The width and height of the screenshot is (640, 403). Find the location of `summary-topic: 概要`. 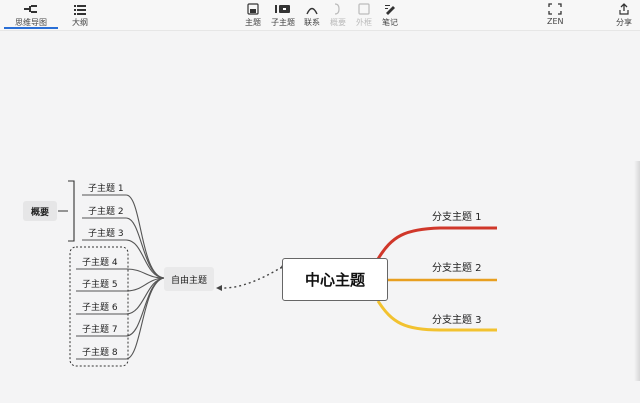

summary-topic: 概要 is located at coordinates (40, 211).